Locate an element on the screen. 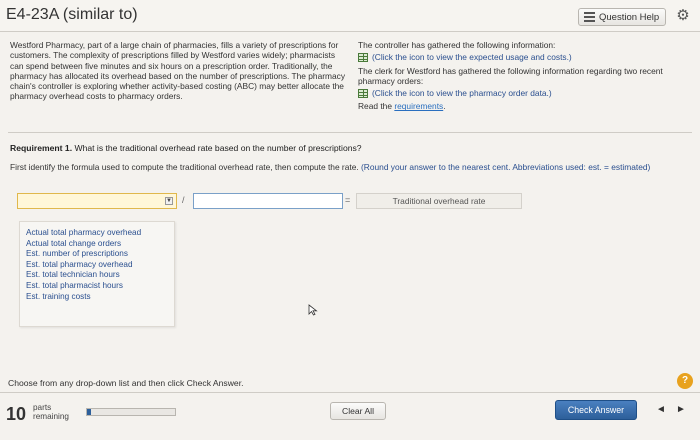 The width and height of the screenshot is (700, 440). section-divider is located at coordinates (350, 132).